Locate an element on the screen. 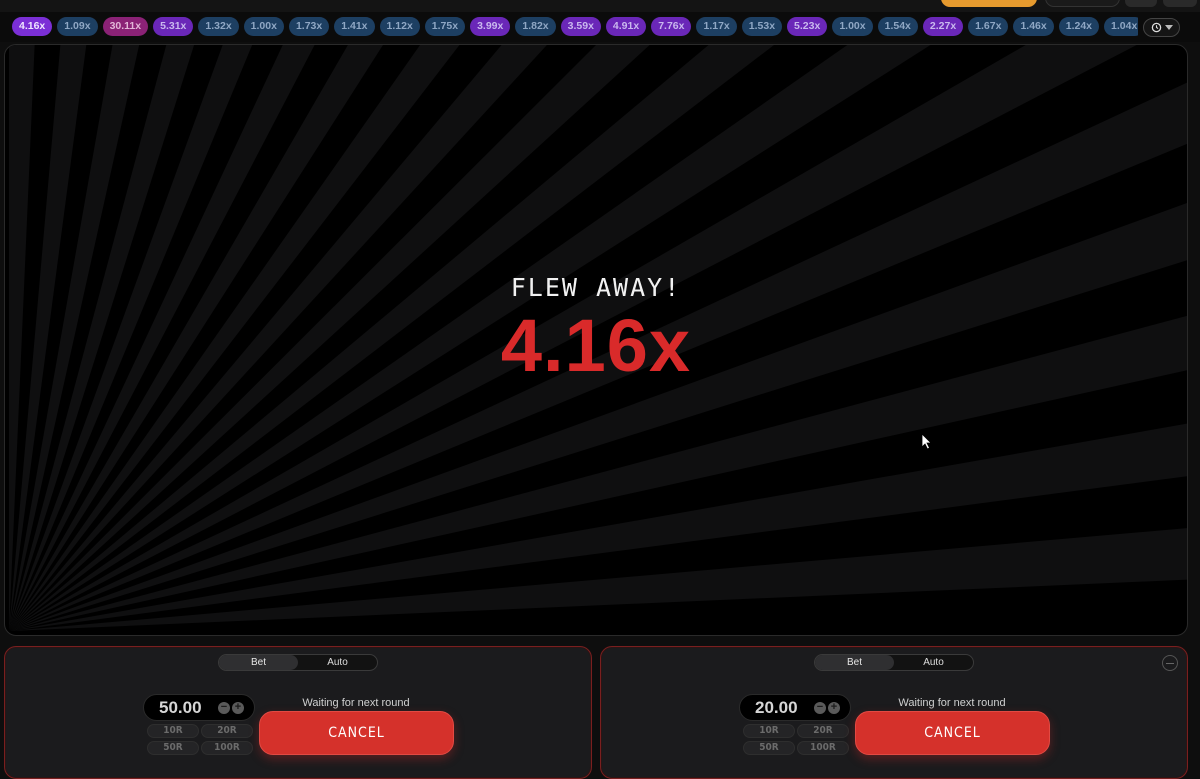 This screenshot has height=779, width=1200. history-multiplier-pill: 1.54x is located at coordinates (897, 26).